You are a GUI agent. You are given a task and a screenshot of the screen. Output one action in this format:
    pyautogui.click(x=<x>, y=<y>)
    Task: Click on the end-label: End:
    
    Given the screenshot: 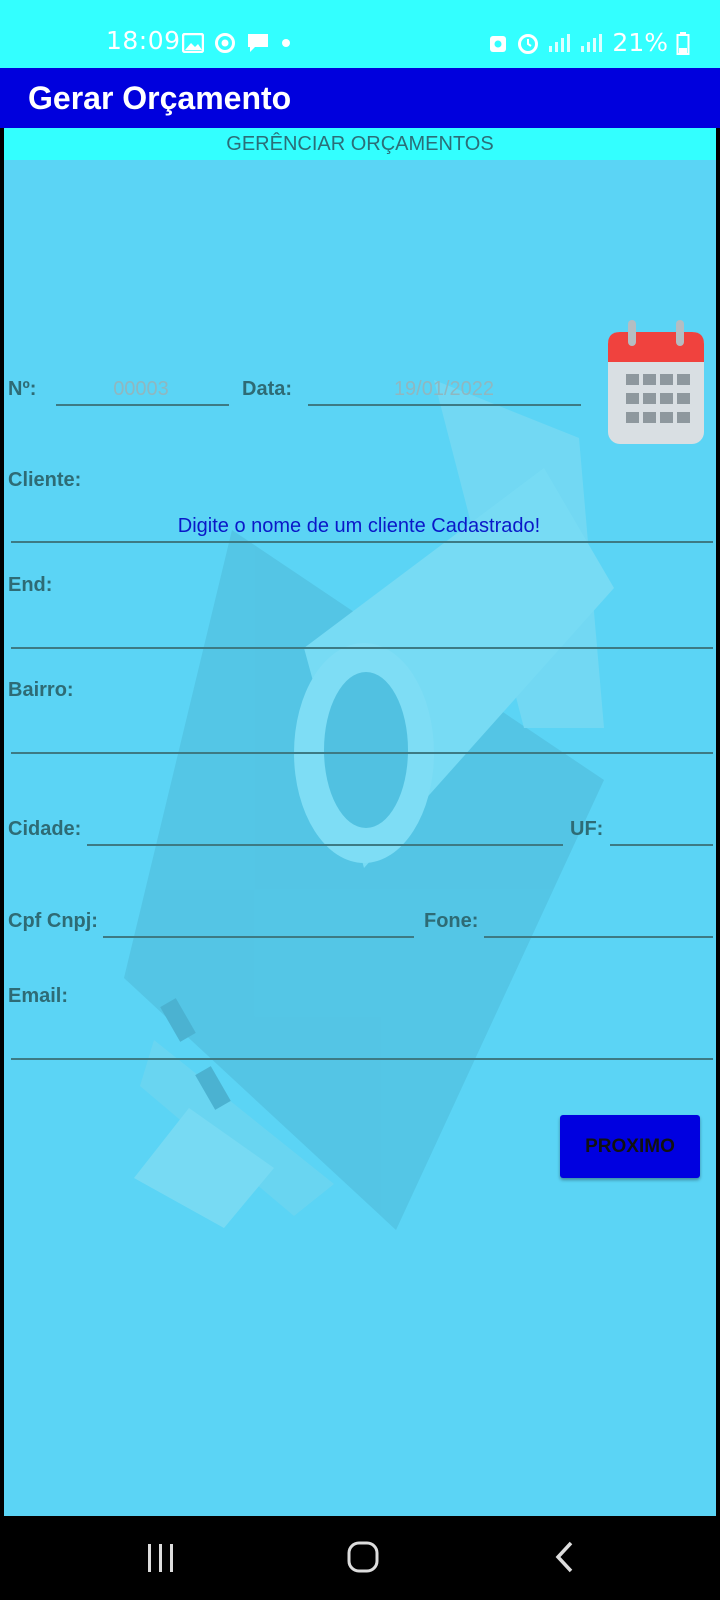 What is the action you would take?
    pyautogui.click(x=30, y=585)
    